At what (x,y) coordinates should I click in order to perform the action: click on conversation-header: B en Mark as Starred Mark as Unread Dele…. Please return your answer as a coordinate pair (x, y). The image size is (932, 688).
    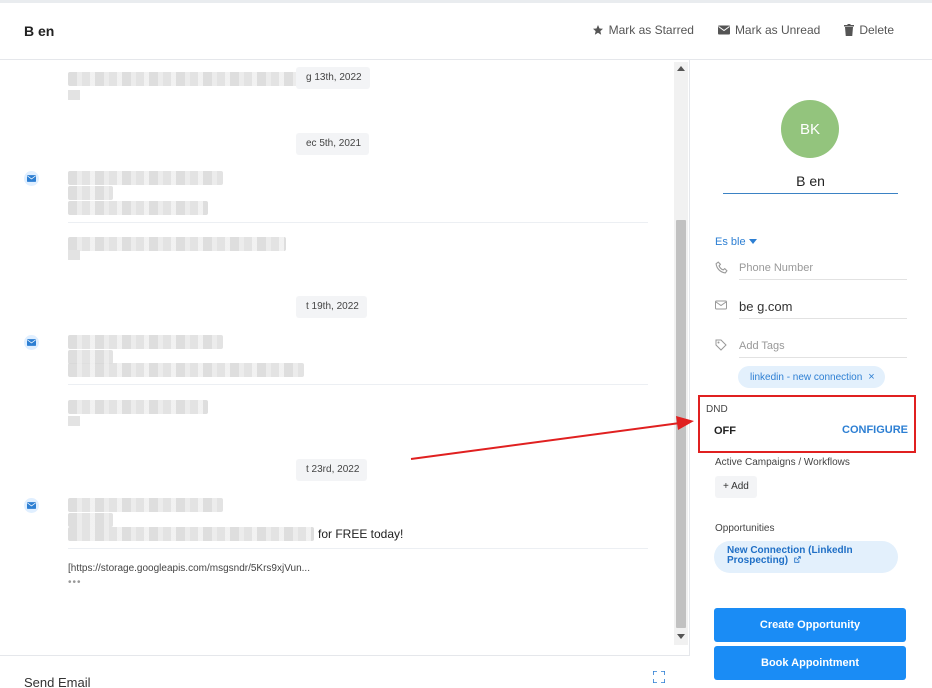
    Looking at the image, I should click on (466, 31).